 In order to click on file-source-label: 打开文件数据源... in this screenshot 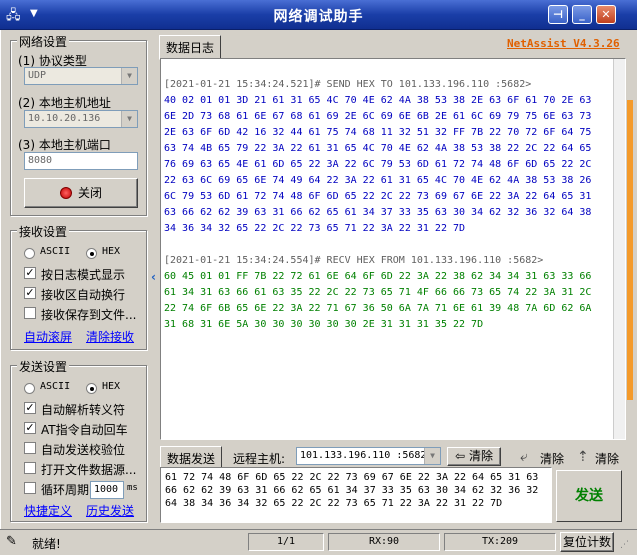, I will do `click(89, 470)`.